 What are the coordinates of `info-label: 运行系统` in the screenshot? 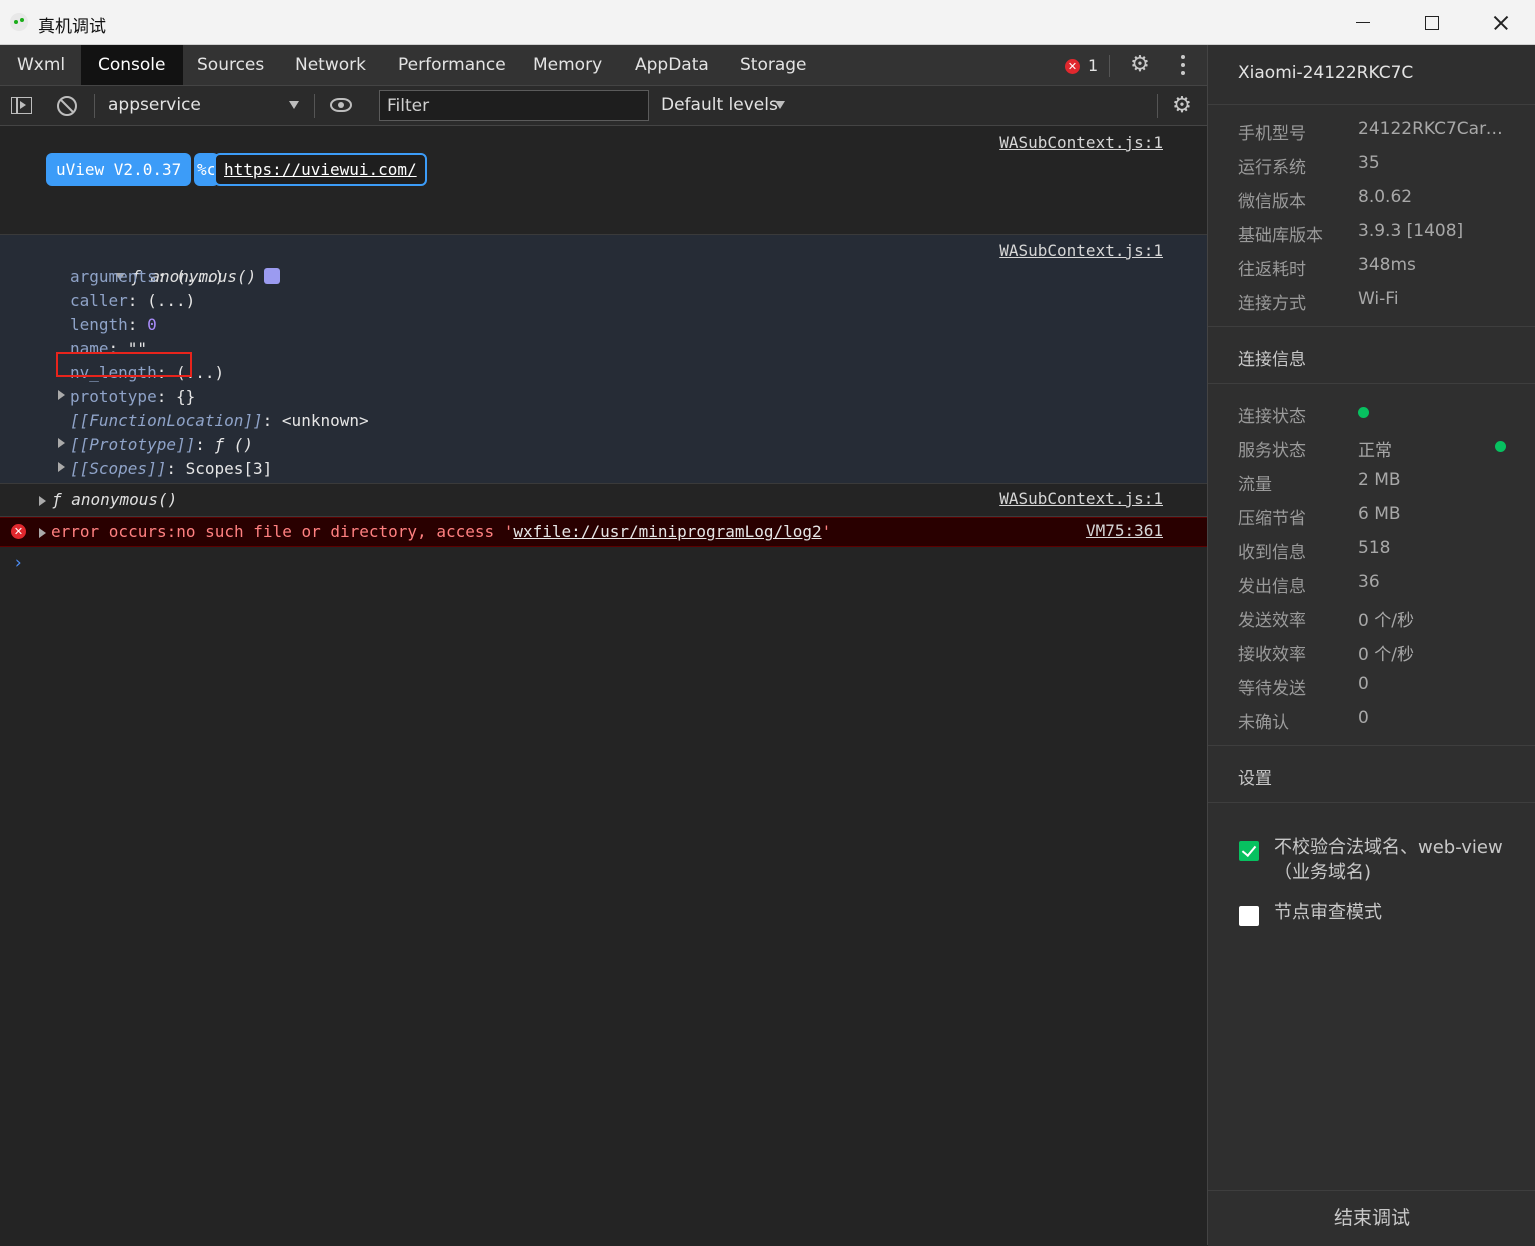 It's located at (1272, 168).